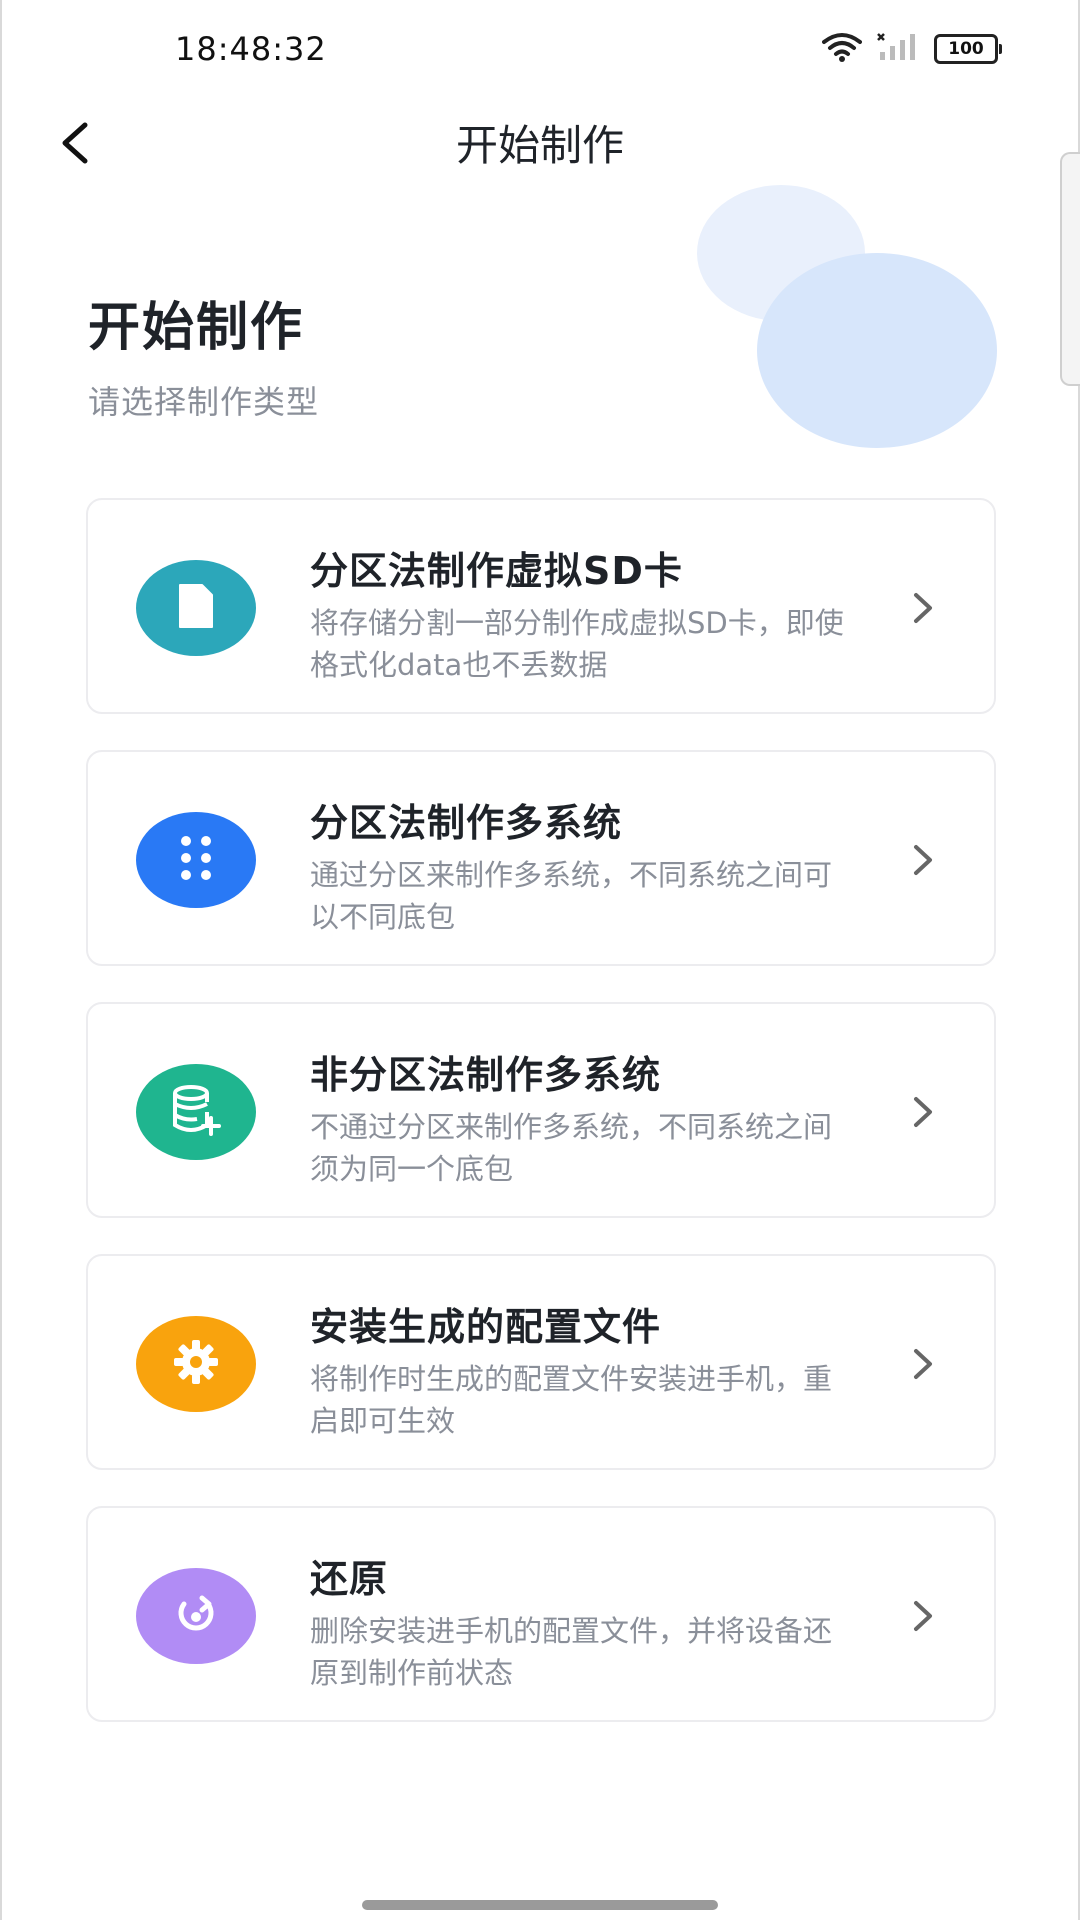 This screenshot has width=1080, height=1920. What do you see at coordinates (571, 1148) in the screenshot?
I see `option-description: 不通过分区来制作多系统，不同系统之间须为同一个底包` at bounding box center [571, 1148].